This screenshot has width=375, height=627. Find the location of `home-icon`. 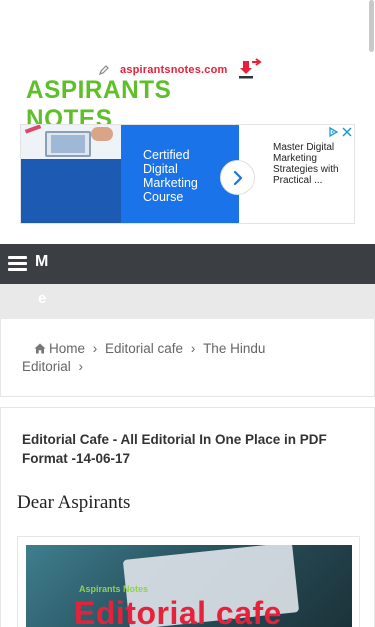

home-icon is located at coordinates (40, 348).